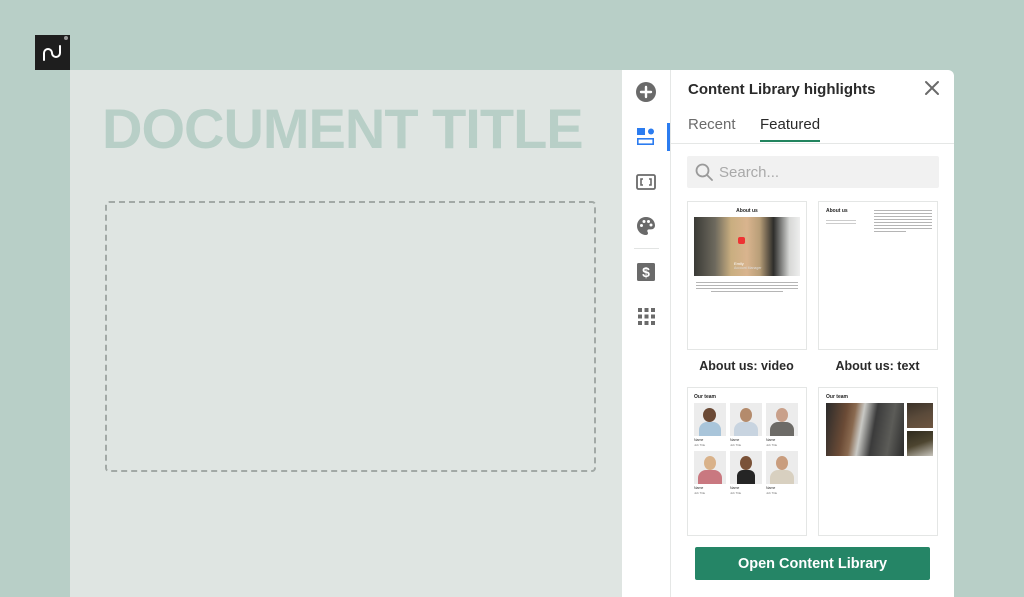 Image resolution: width=1024 pixels, height=597 pixels. What do you see at coordinates (746, 366) in the screenshot?
I see `card-label: About us: video` at bounding box center [746, 366].